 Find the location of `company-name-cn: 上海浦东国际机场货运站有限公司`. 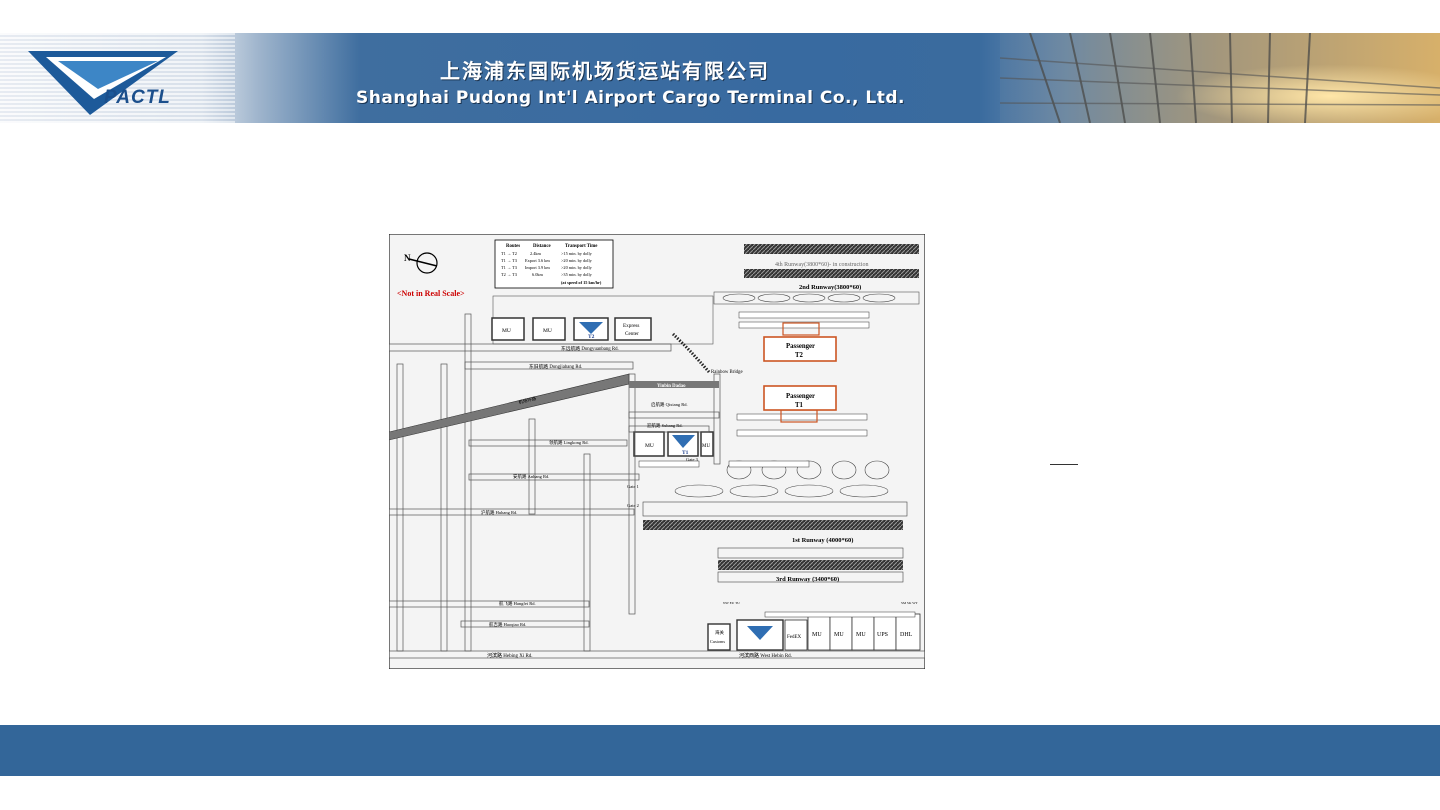

company-name-cn: 上海浦东国际机场货运站有限公司 is located at coordinates (605, 71).